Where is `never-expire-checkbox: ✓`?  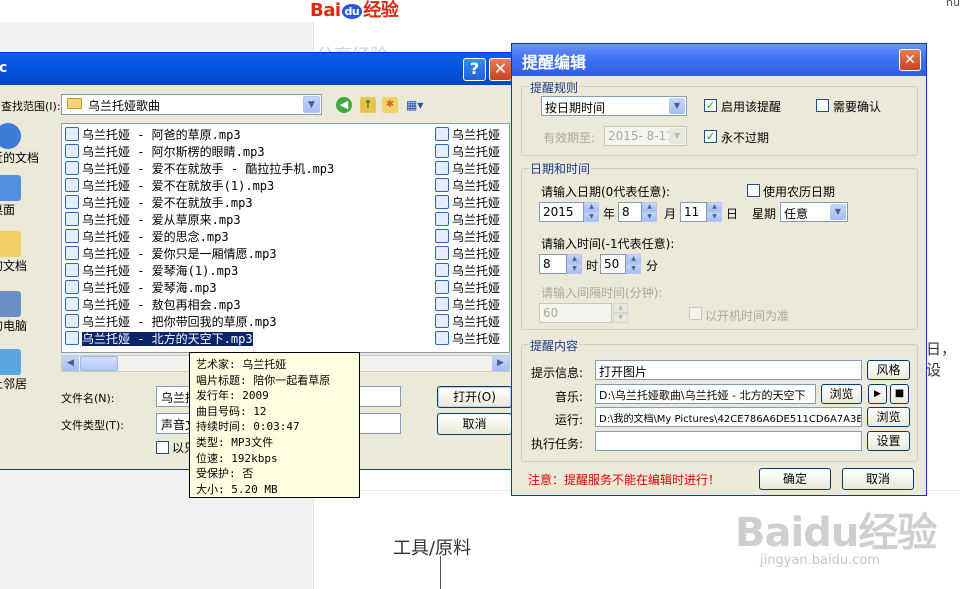 never-expire-checkbox: ✓ is located at coordinates (710, 136).